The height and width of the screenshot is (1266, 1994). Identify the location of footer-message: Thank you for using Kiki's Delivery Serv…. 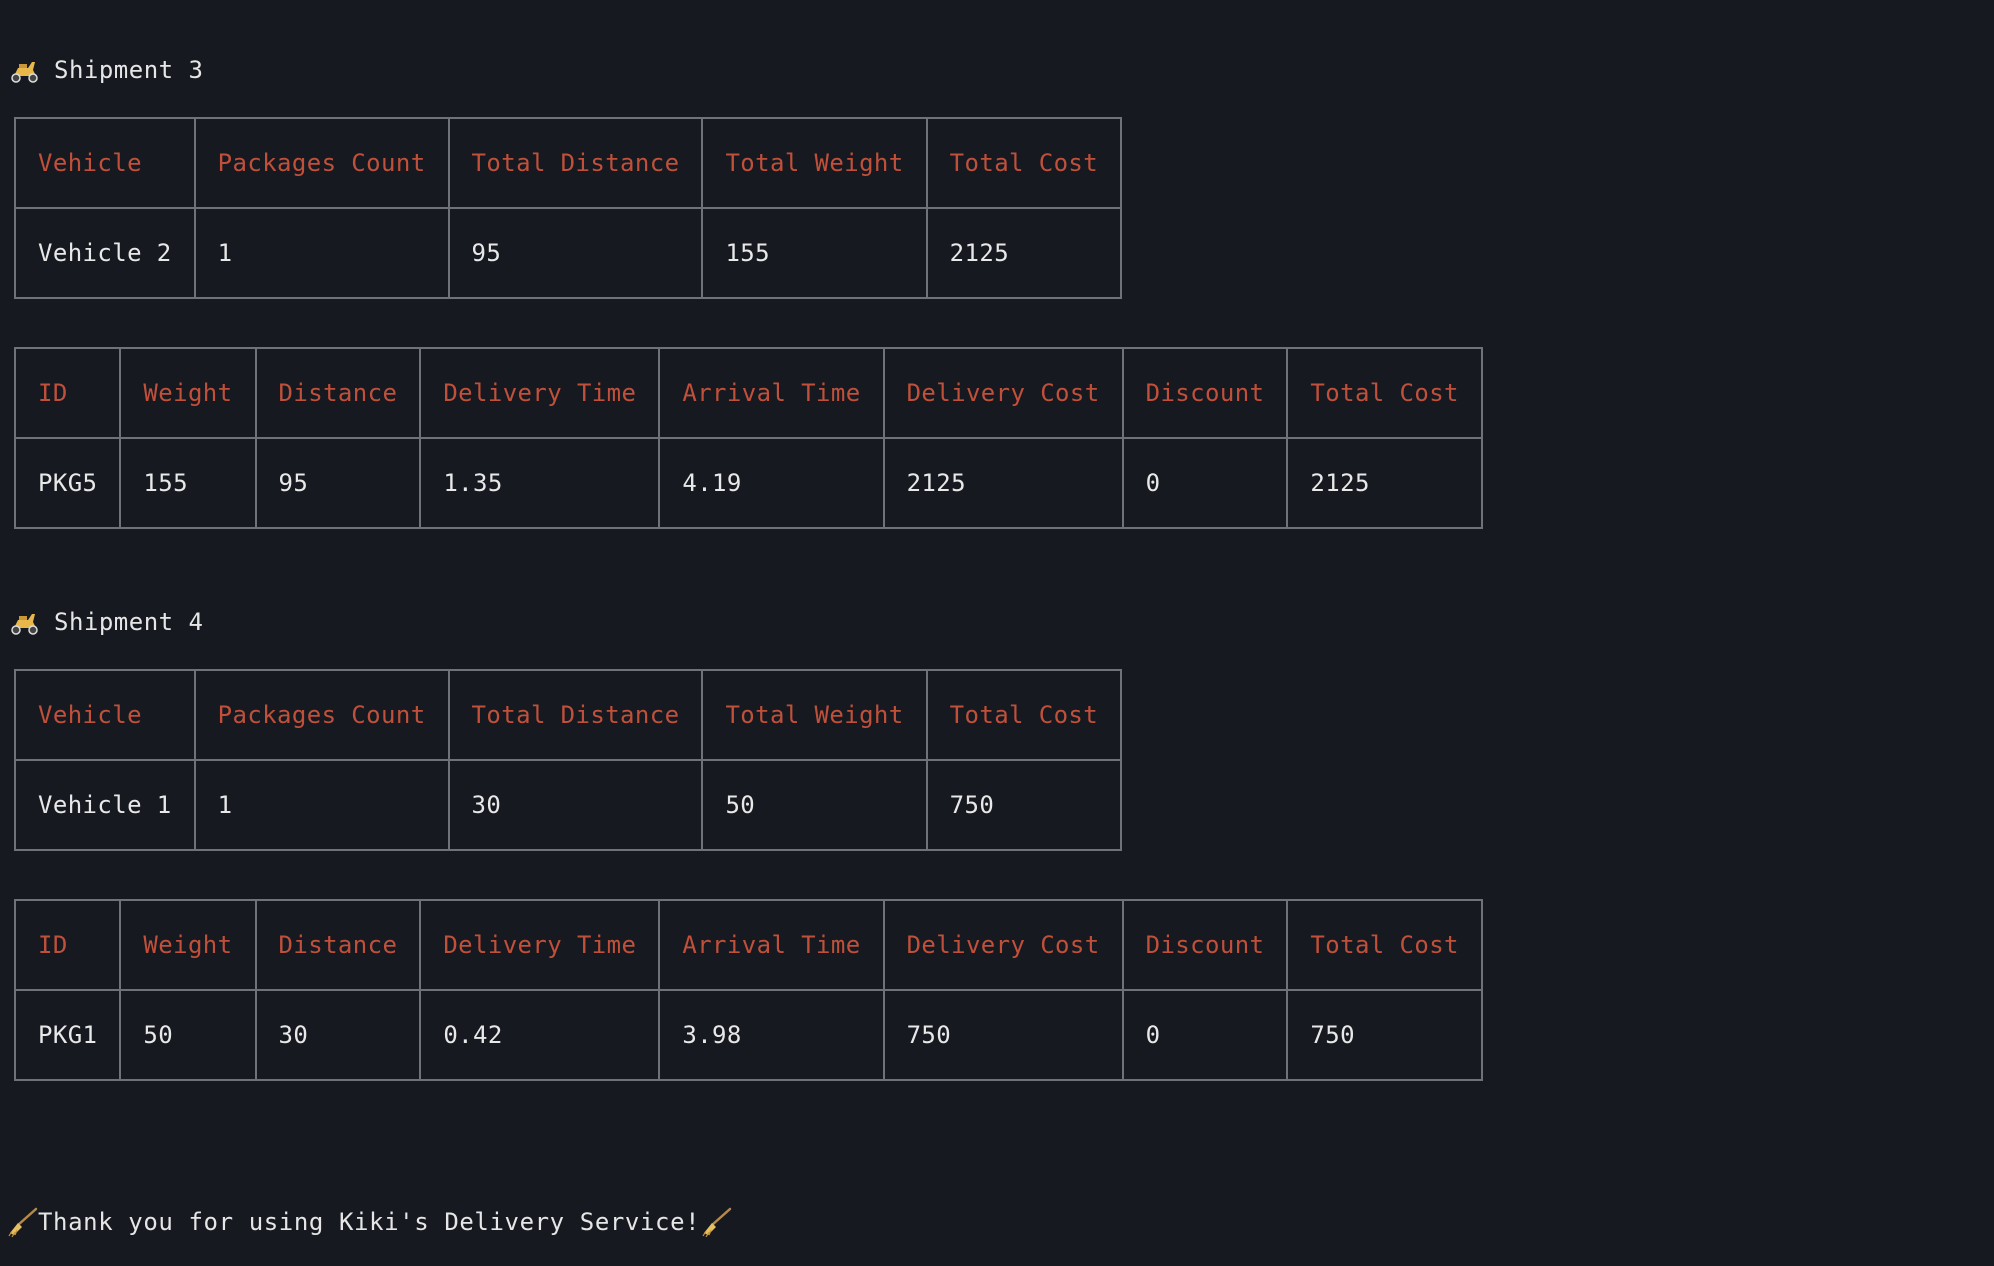
(369, 1222).